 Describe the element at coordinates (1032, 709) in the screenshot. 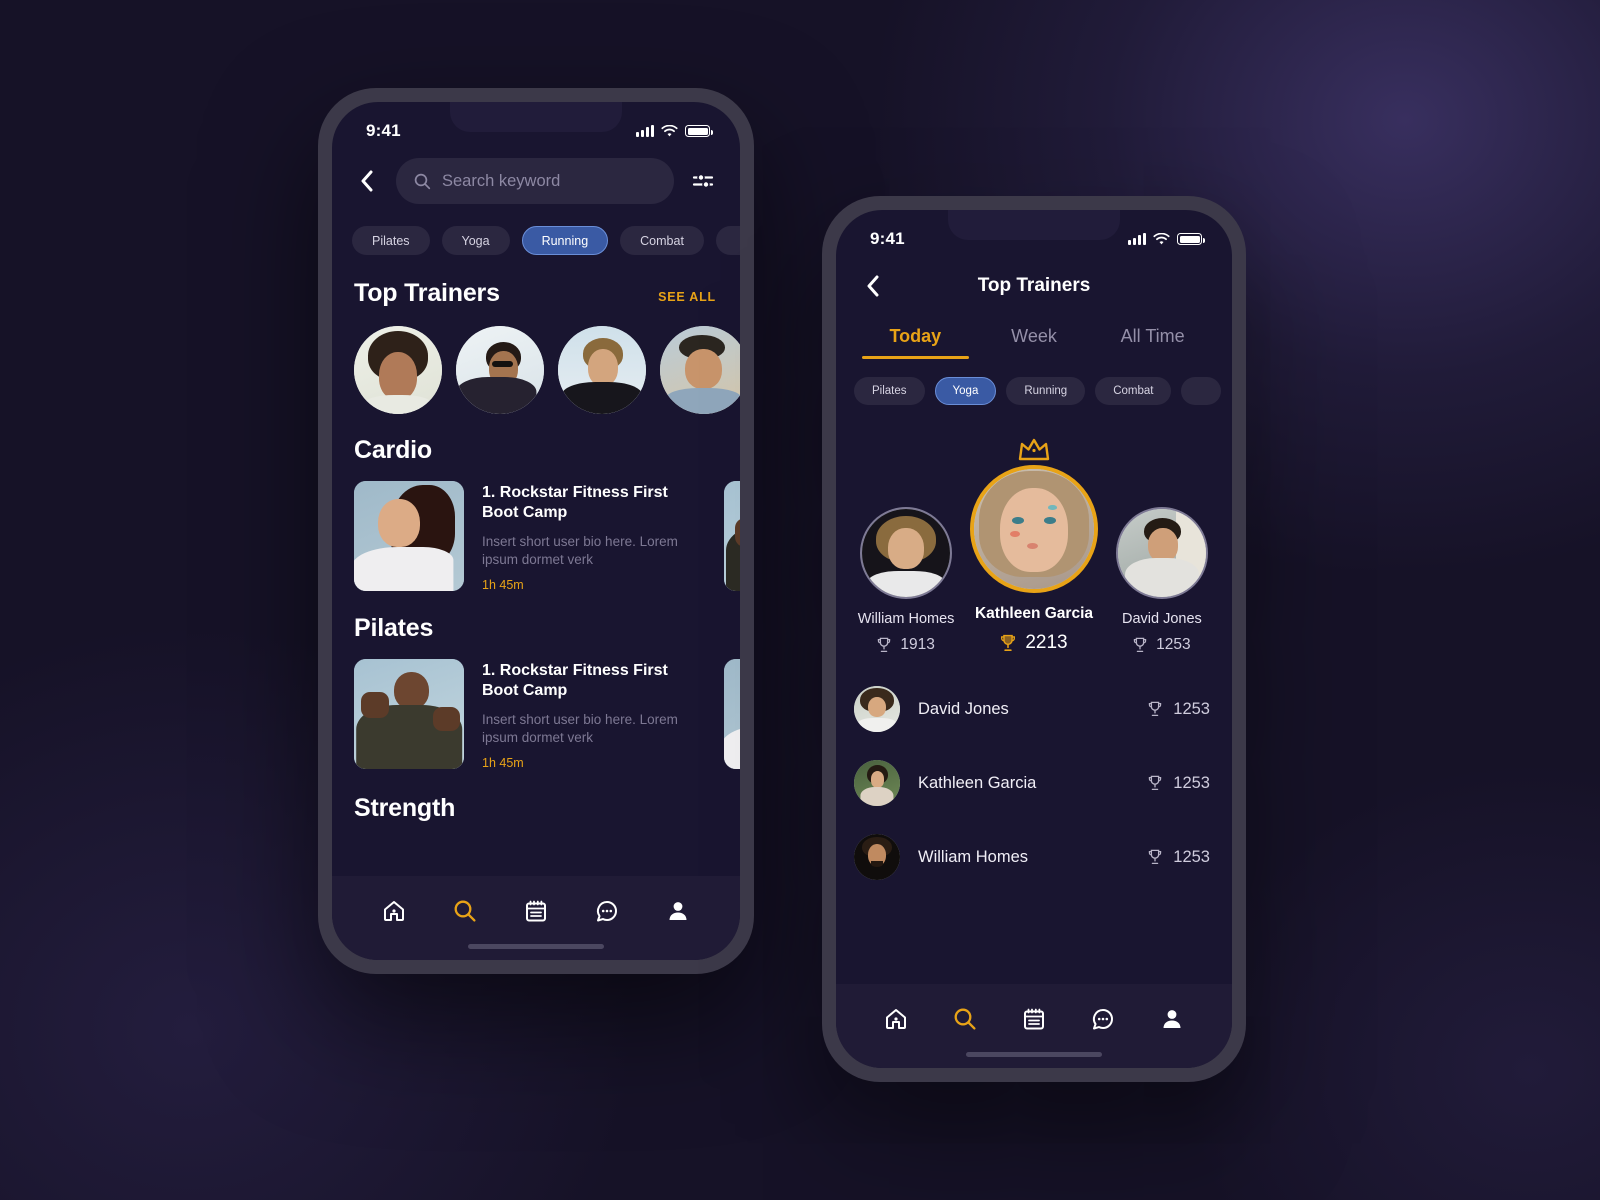

I see `list-item: David Jones 1253` at that location.